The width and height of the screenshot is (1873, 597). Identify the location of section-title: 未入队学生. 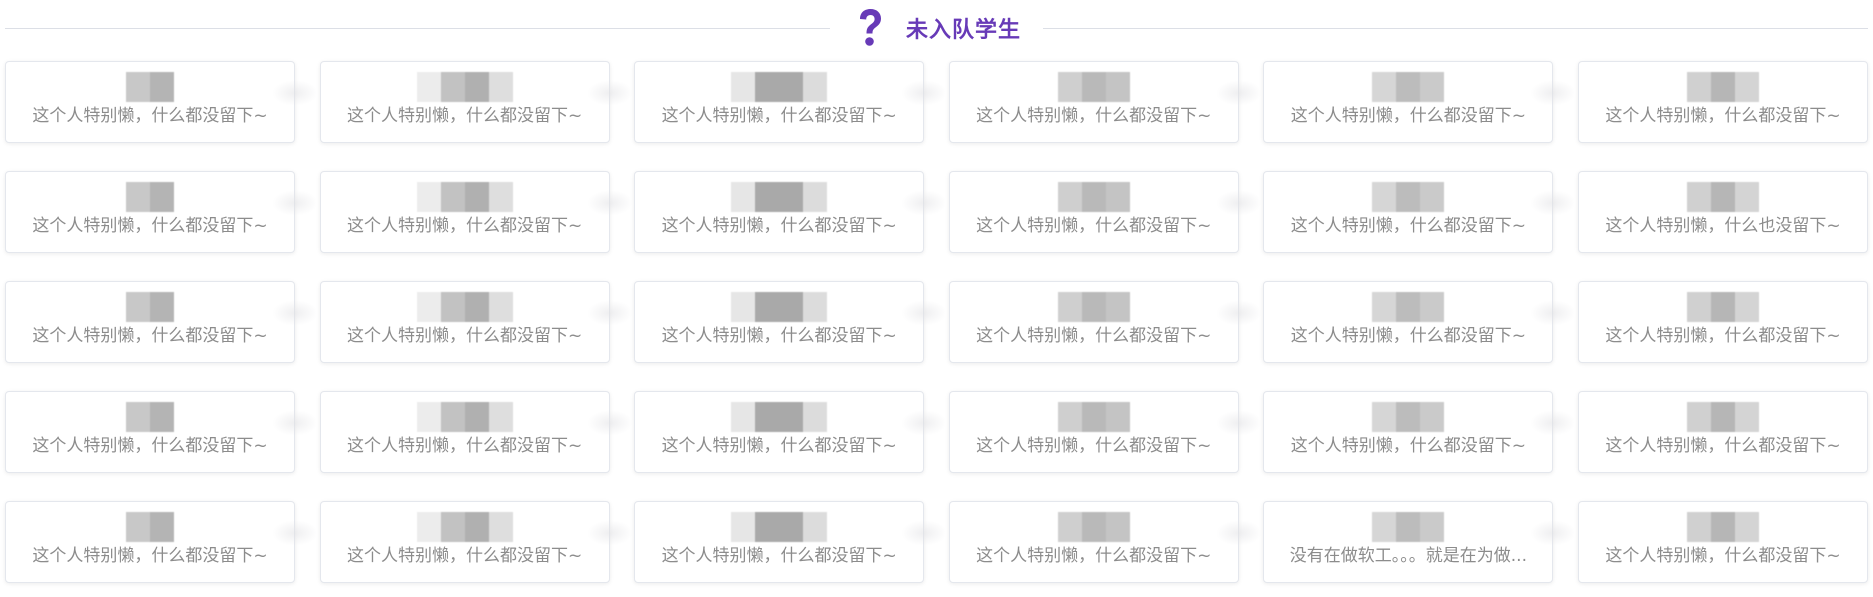
(964, 30).